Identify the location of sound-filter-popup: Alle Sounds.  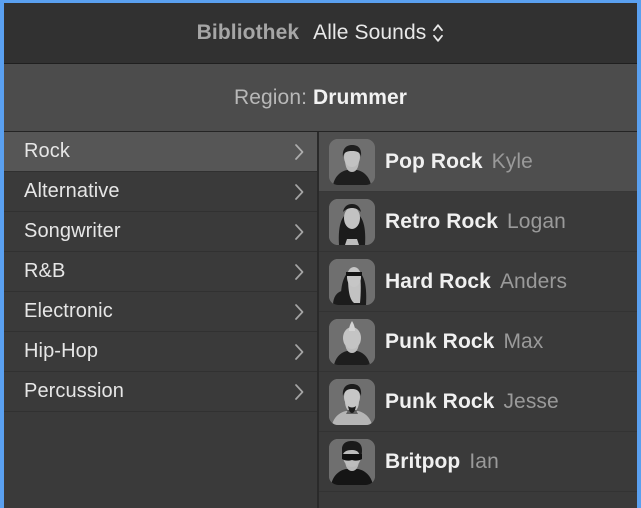
(378, 33).